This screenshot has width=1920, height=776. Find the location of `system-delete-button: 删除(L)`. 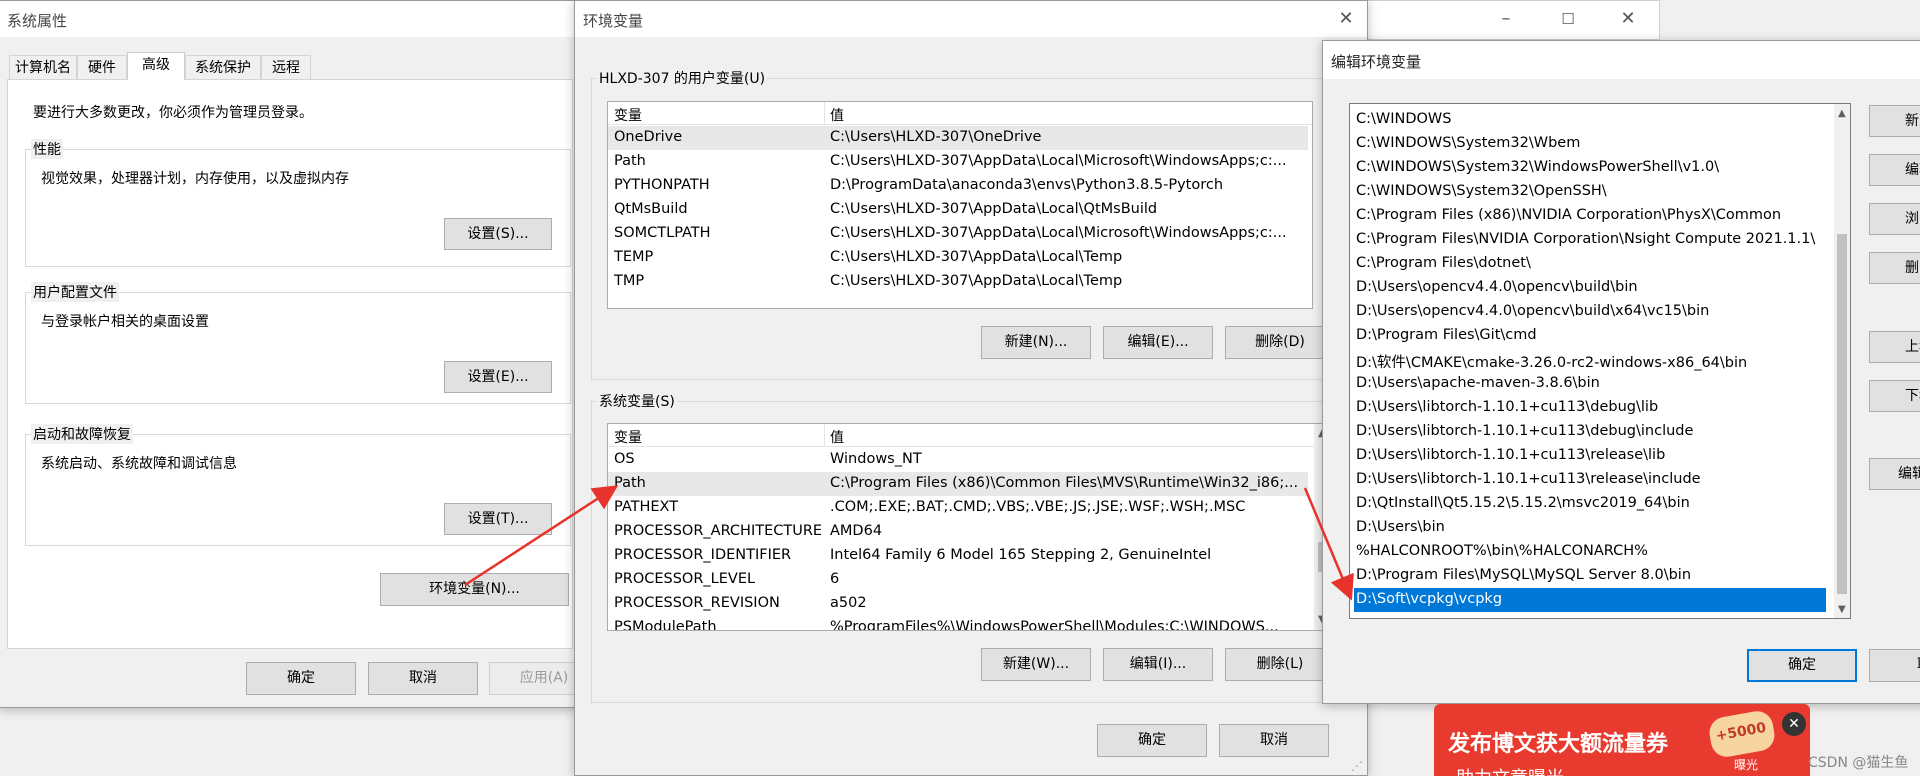

system-delete-button: 删除(L) is located at coordinates (1280, 664).